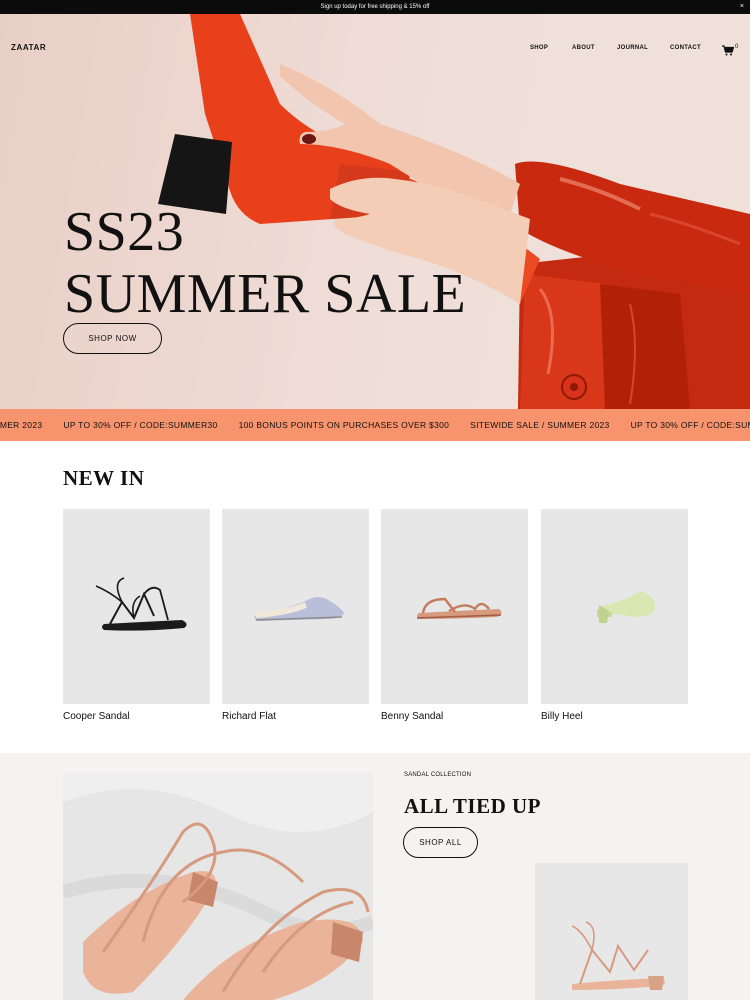  What do you see at coordinates (124, 232) in the screenshot?
I see `hero-title-line1: SS23` at bounding box center [124, 232].